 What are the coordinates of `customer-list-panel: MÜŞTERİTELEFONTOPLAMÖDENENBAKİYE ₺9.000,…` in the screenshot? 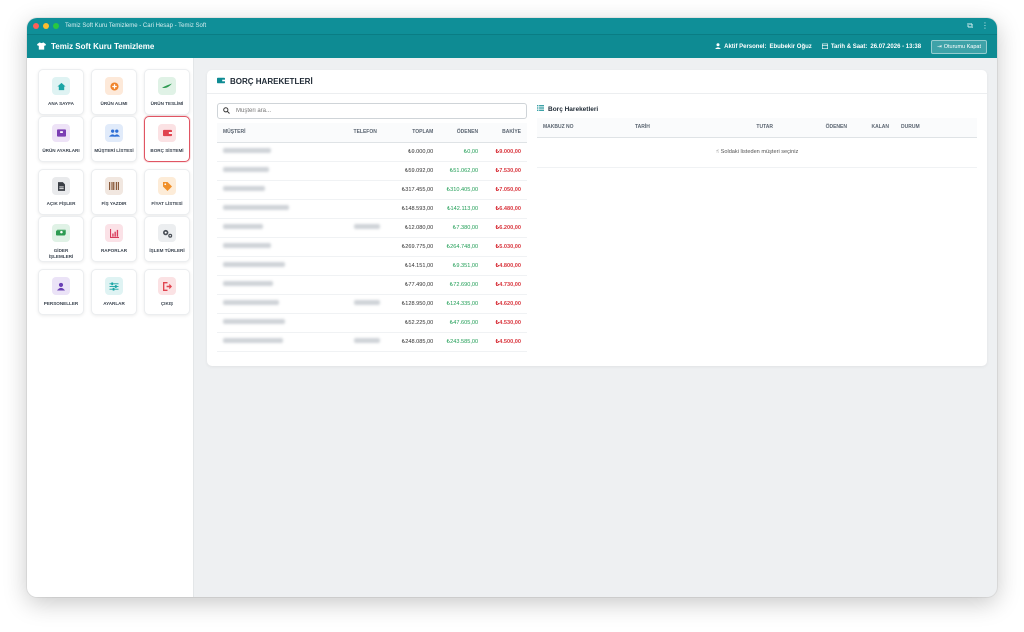 It's located at (372, 227).